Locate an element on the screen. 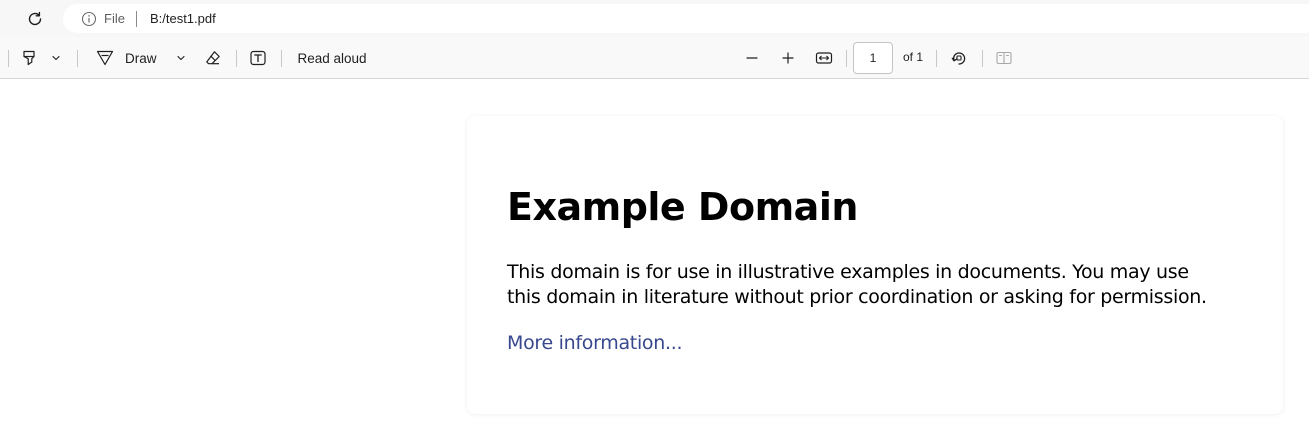  pdf-toolbar: Draw Read aloud 1 of 1 is located at coordinates (654, 58).